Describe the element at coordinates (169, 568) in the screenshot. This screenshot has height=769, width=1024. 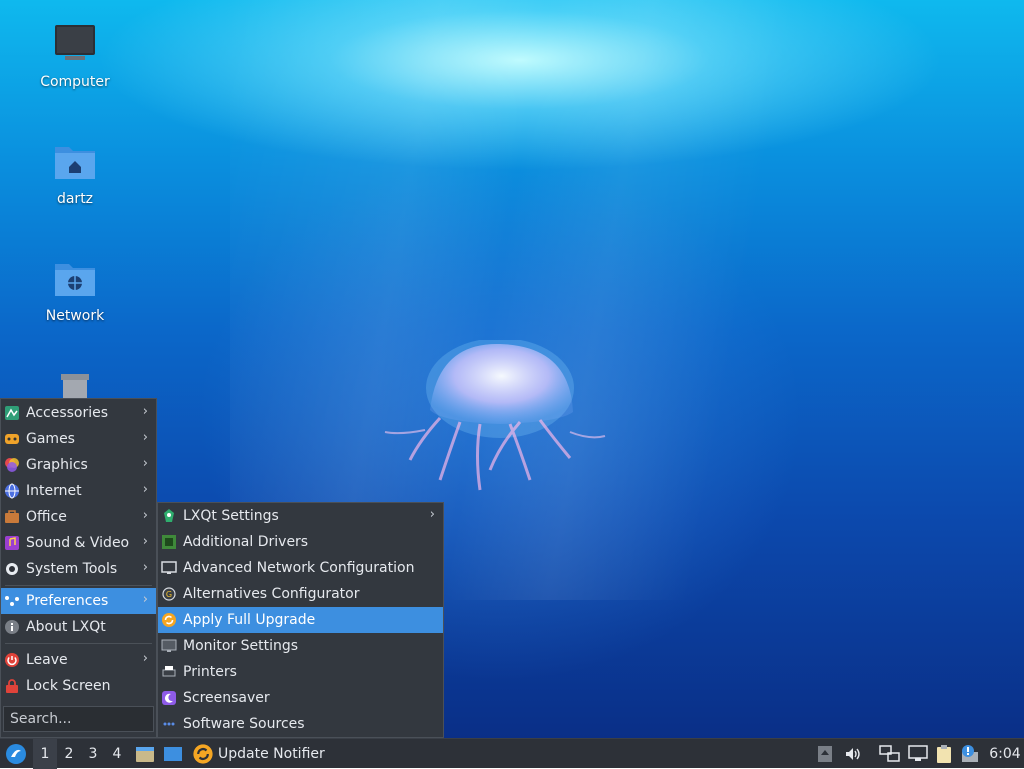
I see `monitor-network-icon` at that location.